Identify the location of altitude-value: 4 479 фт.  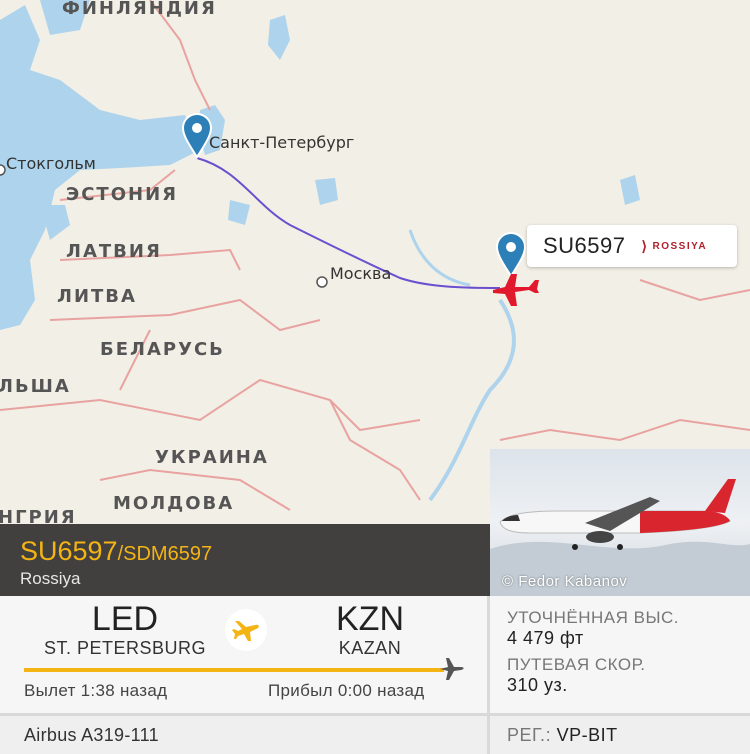
(545, 638).